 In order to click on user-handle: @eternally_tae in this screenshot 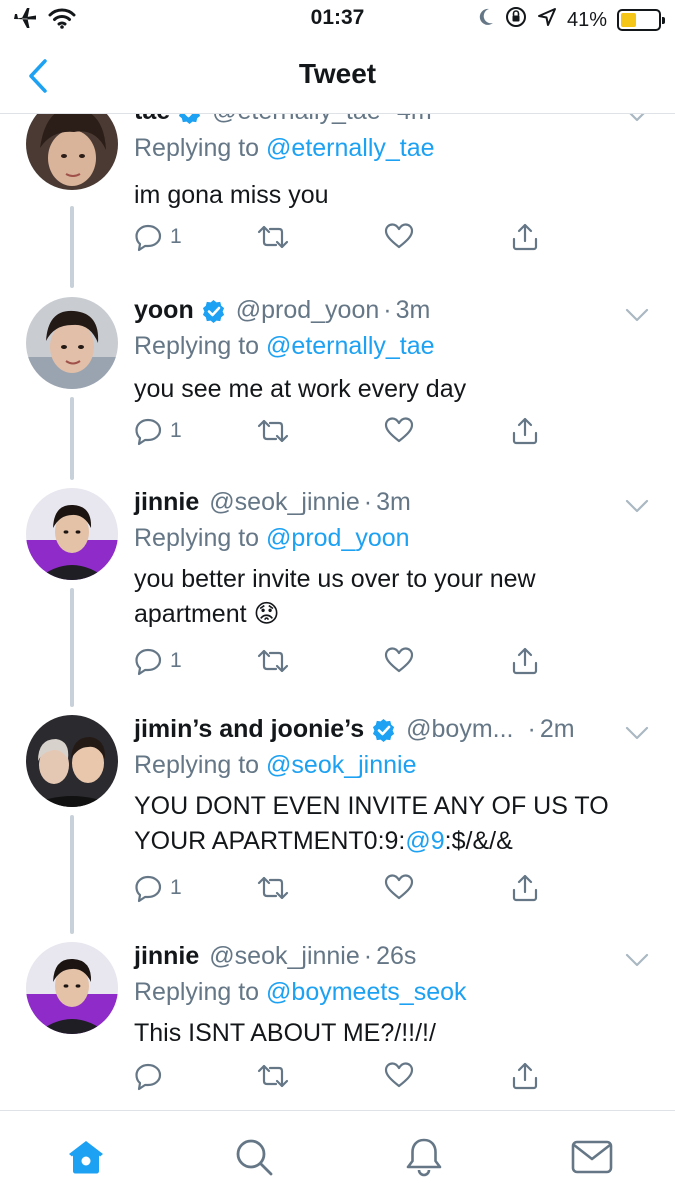, I will do `click(296, 120)`.